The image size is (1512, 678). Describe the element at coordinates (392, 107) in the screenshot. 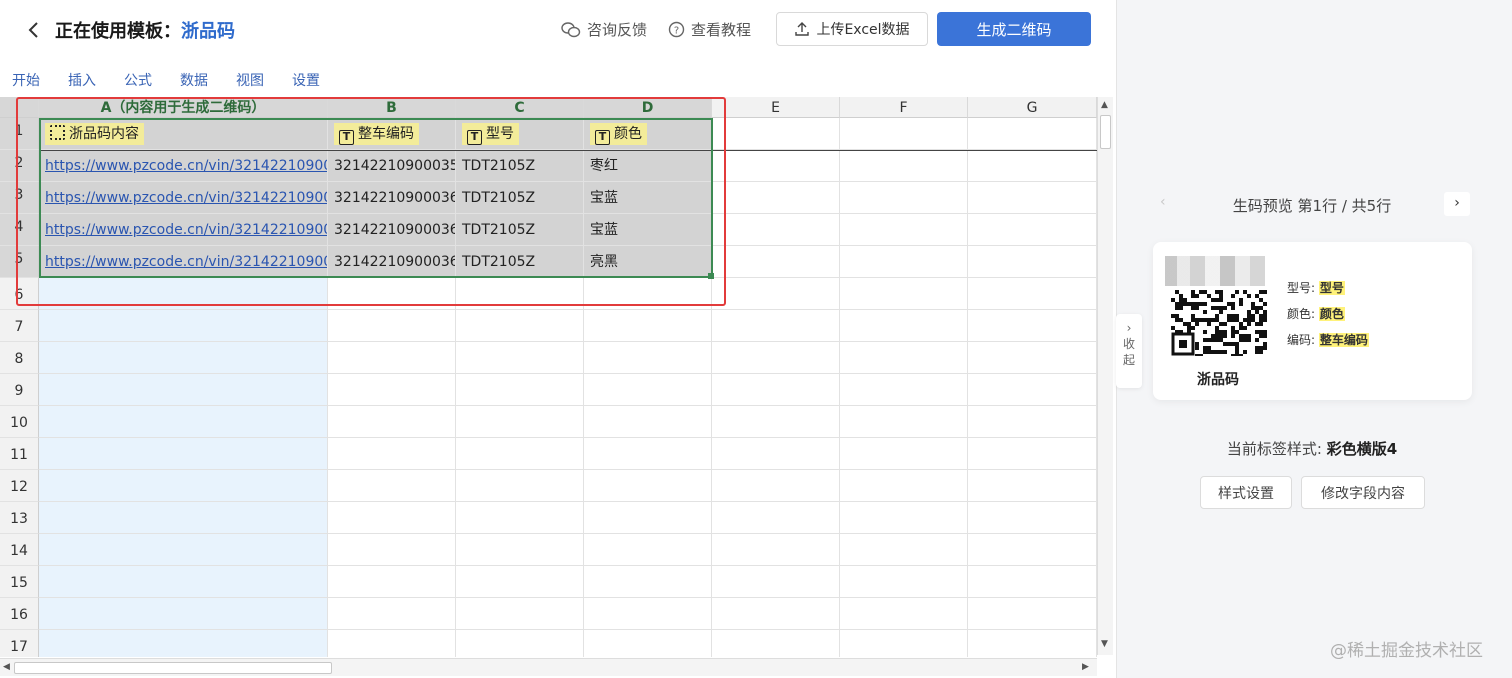

I see `column-header: B` at that location.